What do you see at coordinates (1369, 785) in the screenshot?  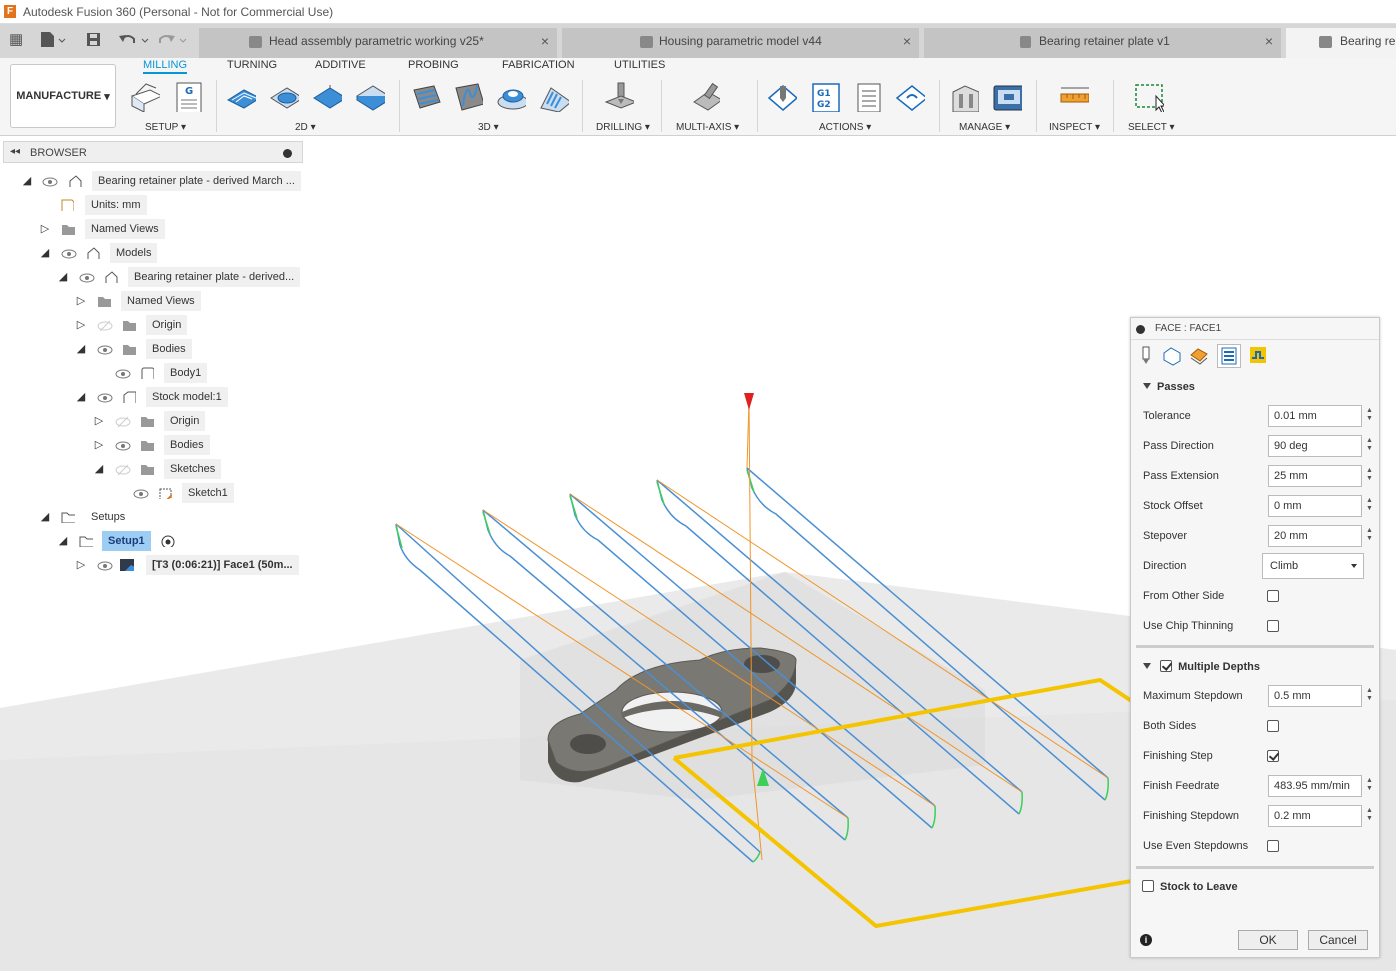 I see `finish-feedrate-stepper: ▲ ▼` at bounding box center [1369, 785].